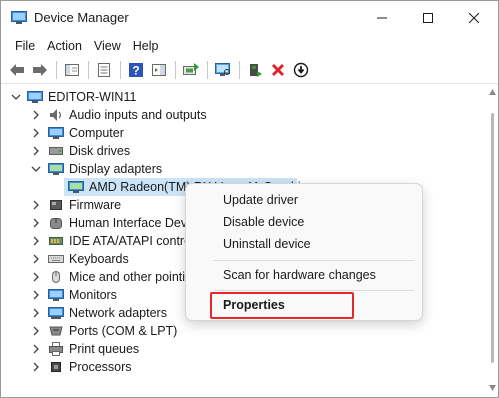 This screenshot has height=398, width=499. I want to click on scroll-down-icon, so click(492, 388).